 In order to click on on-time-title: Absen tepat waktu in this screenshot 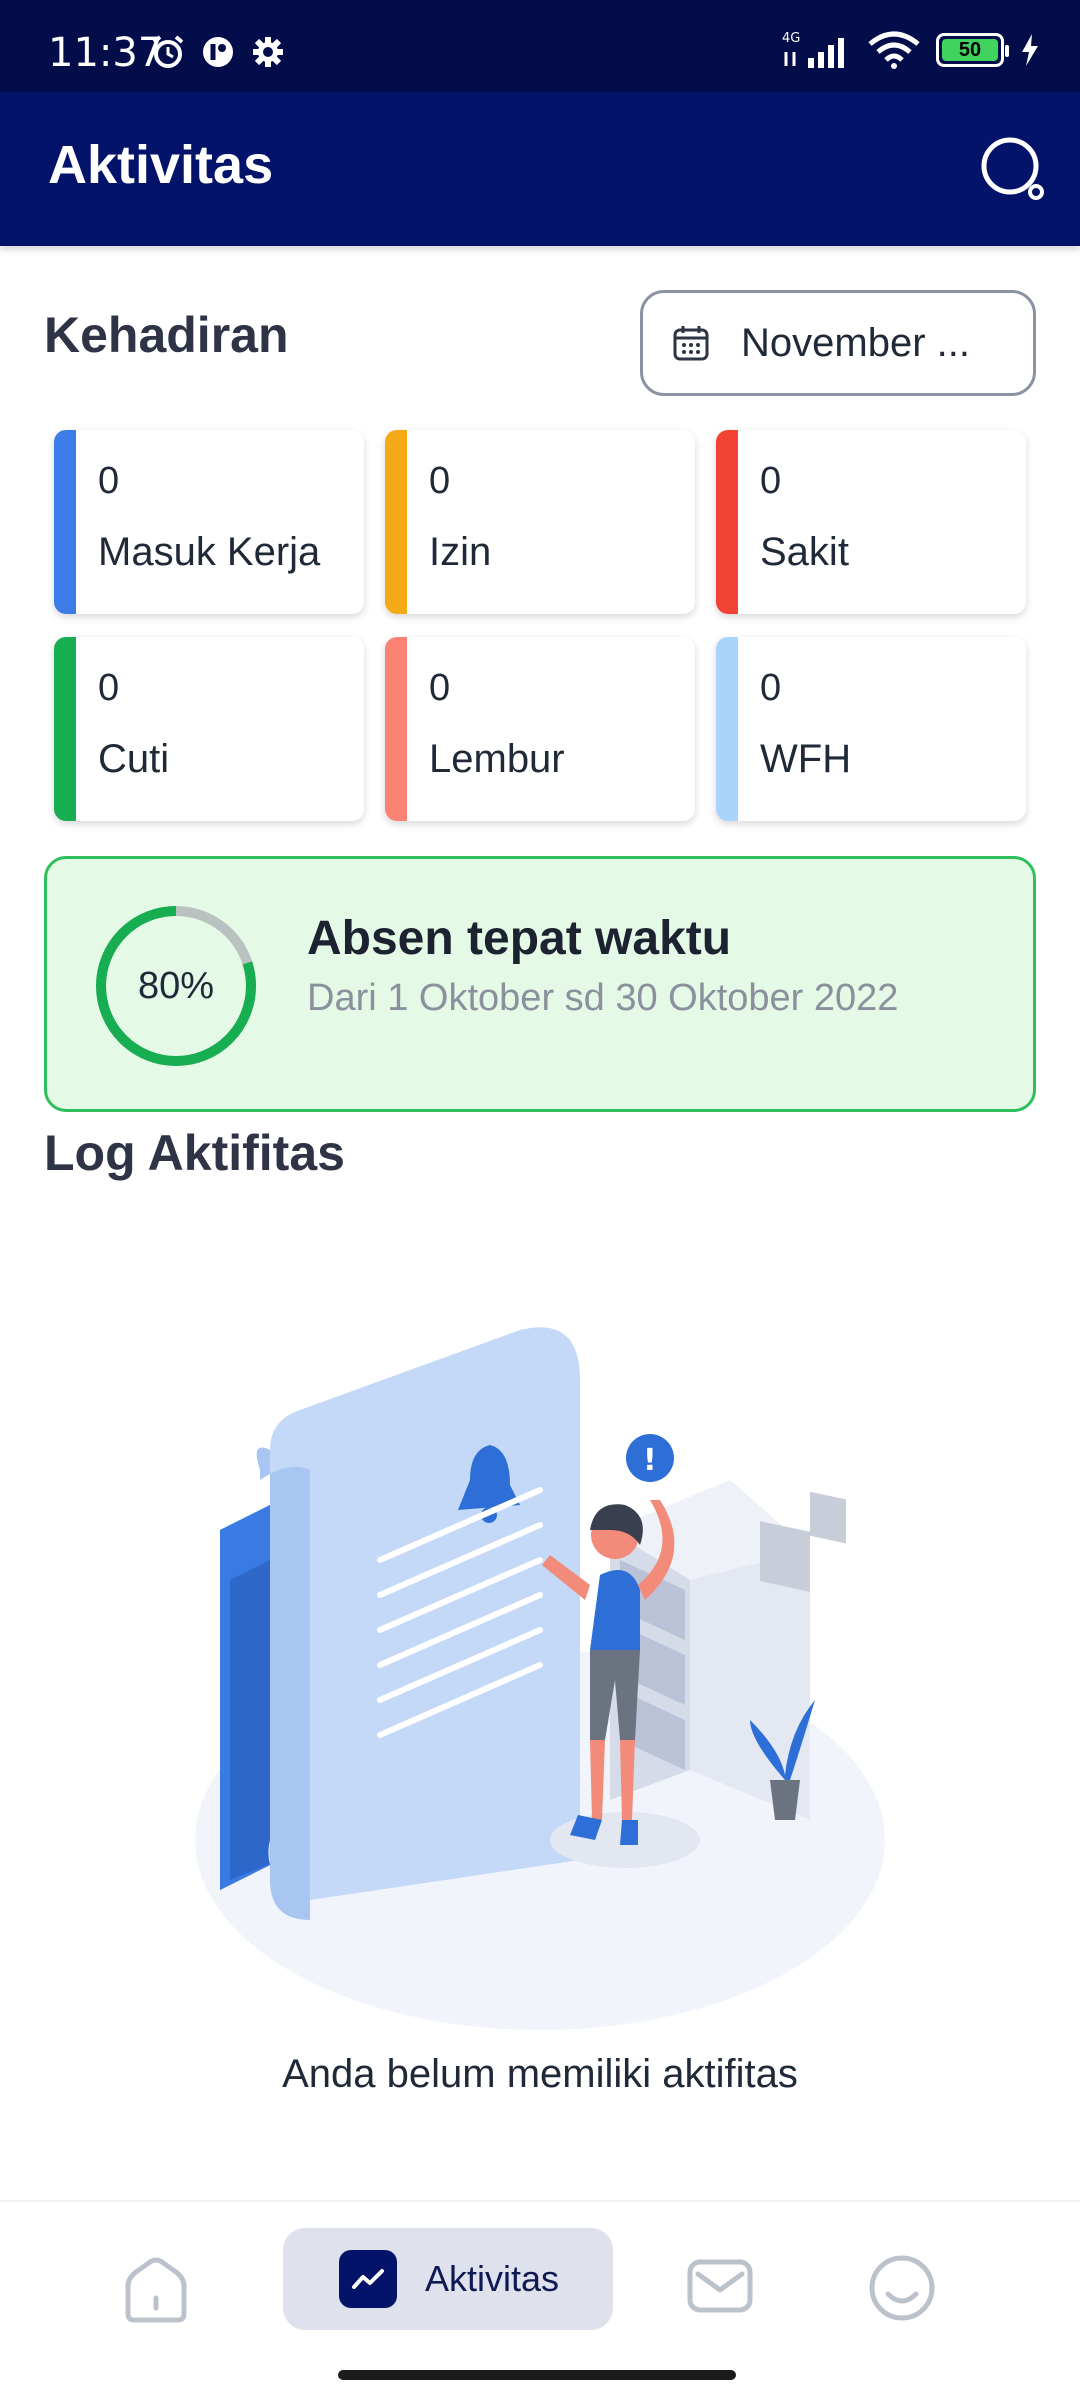, I will do `click(519, 938)`.